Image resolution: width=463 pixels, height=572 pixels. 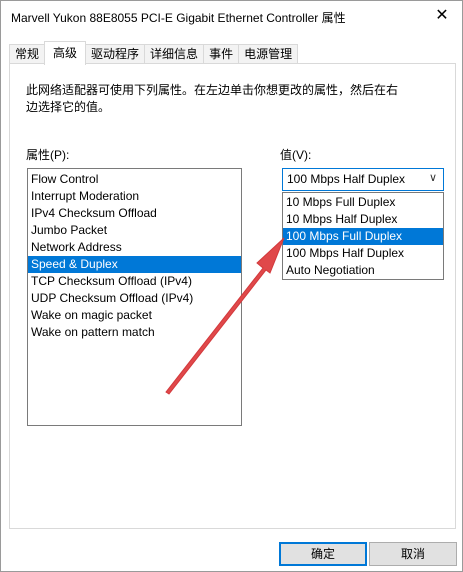 I want to click on property-udp-checksum-offload: UDP Checksum Offload (IPv4), so click(x=134, y=298).